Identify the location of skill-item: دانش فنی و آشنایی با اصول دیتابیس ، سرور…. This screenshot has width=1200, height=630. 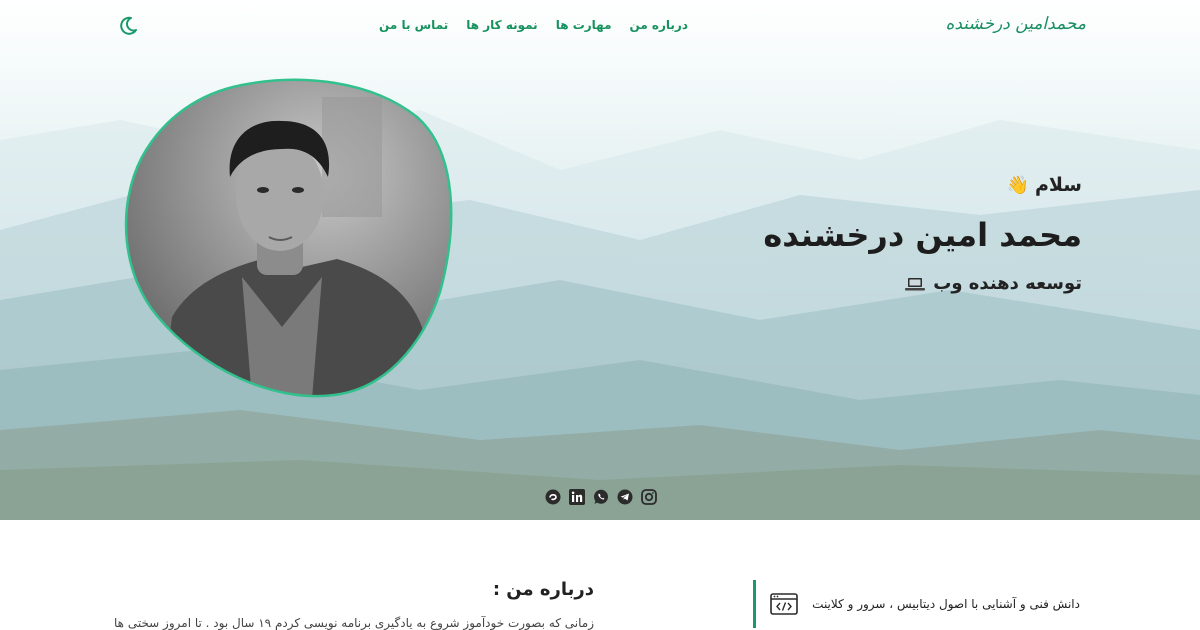
(916, 604).